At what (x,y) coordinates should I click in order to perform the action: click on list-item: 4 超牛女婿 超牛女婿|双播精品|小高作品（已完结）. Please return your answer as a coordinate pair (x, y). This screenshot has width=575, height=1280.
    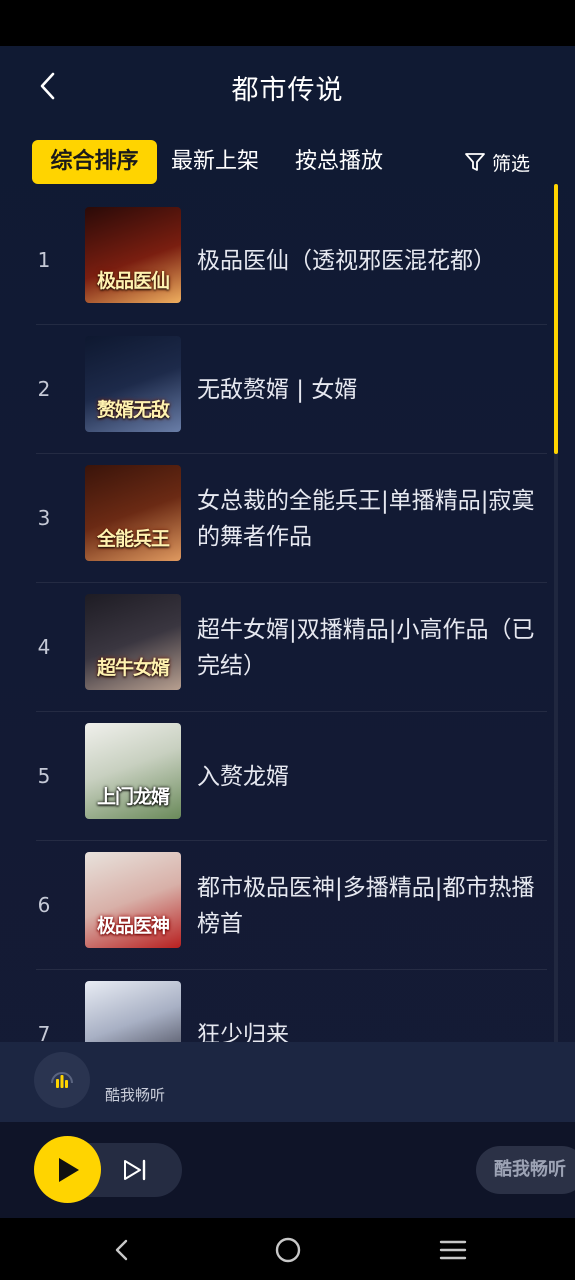
    Looking at the image, I should click on (287, 647).